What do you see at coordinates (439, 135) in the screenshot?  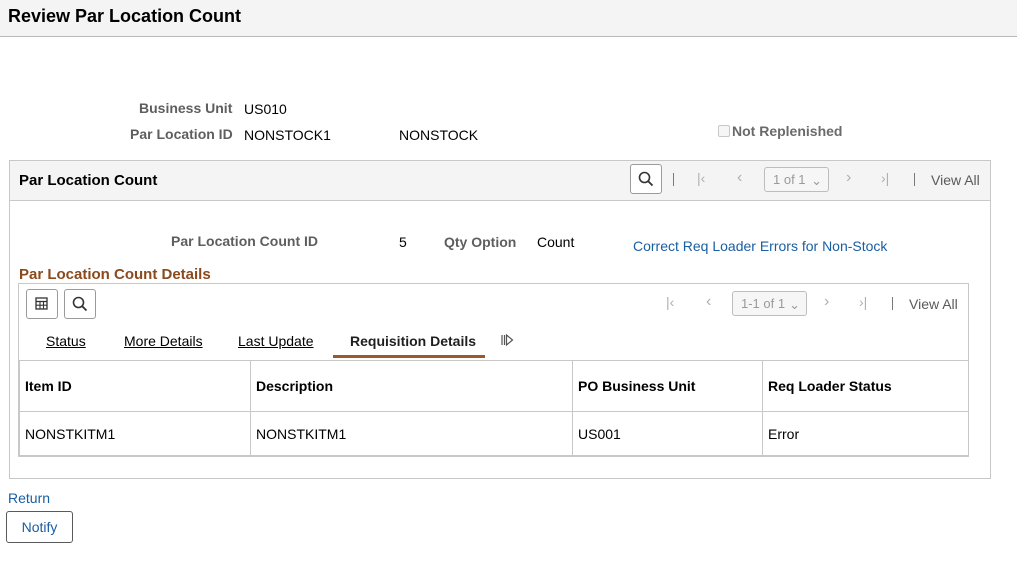 I see `par-location-description: NONSTOCK` at bounding box center [439, 135].